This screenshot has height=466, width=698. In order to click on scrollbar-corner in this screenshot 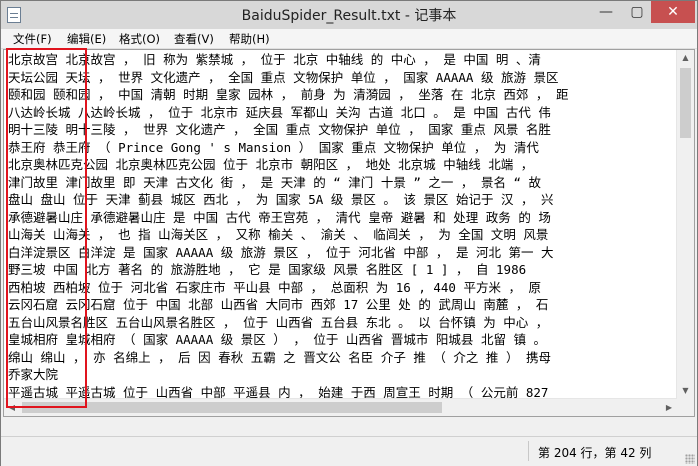, I will do `click(685, 407)`.